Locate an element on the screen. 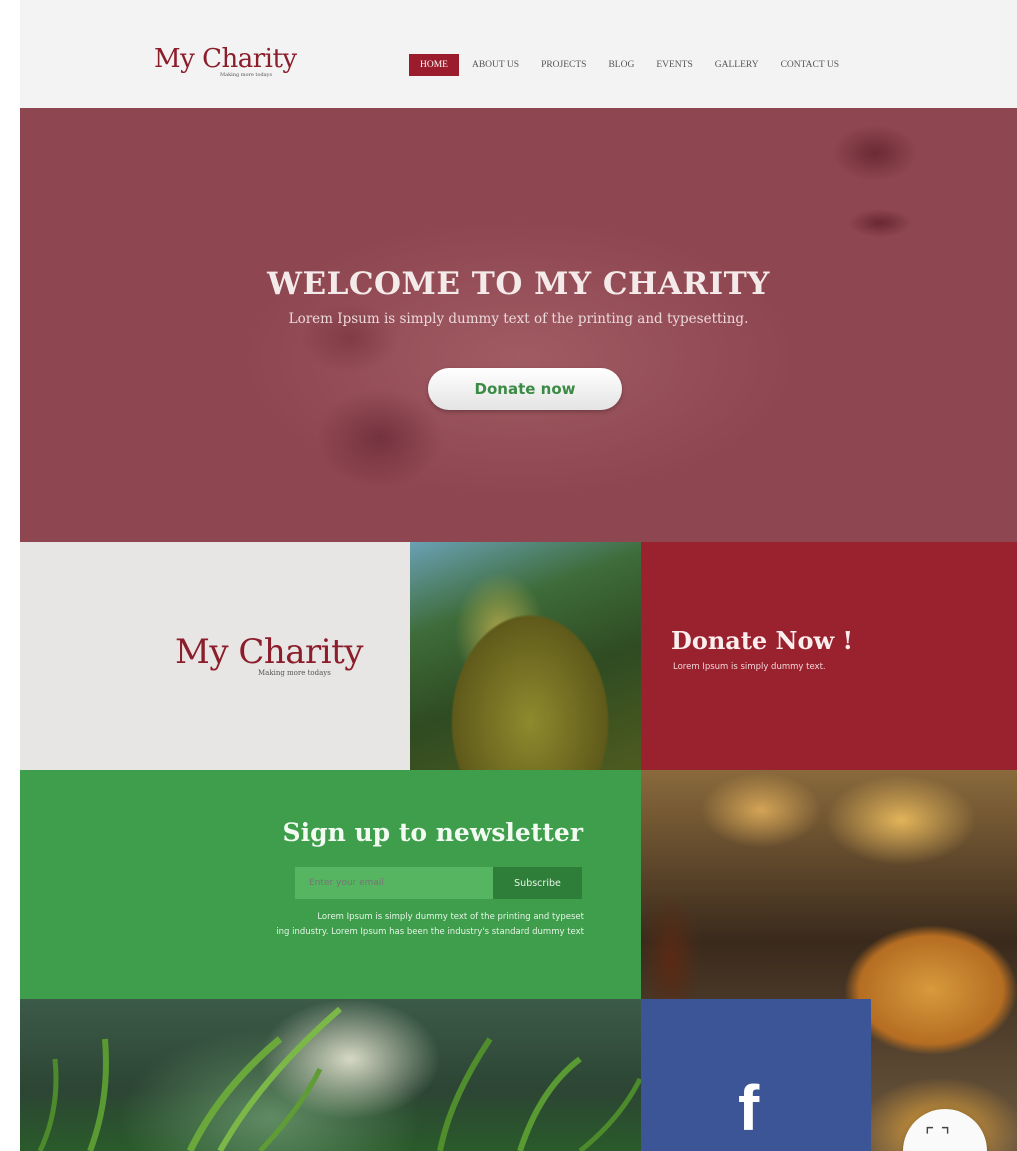  nav-item-blog: BLOG is located at coordinates (621, 65).